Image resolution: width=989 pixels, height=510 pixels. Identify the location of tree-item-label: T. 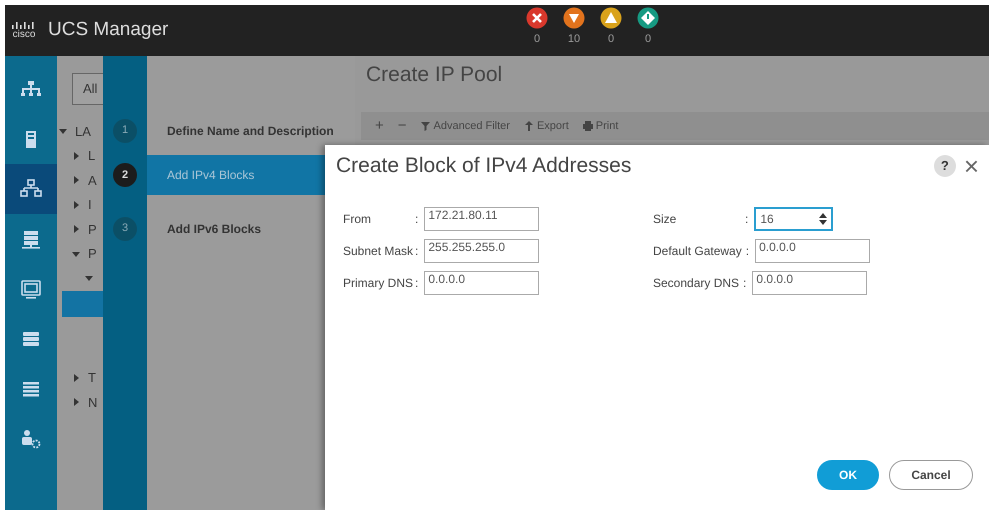
(92, 378).